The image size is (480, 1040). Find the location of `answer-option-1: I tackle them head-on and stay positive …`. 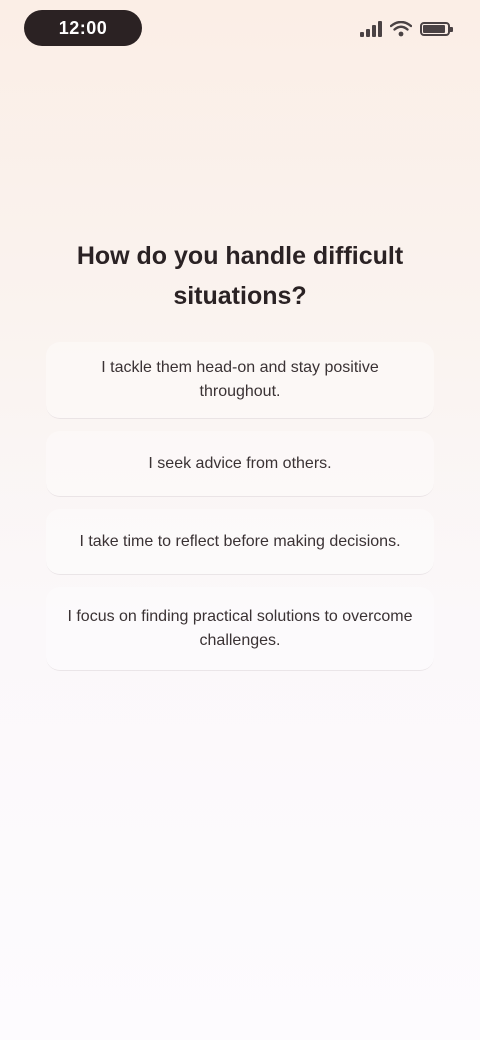

answer-option-1: I tackle them head-on and stay positive … is located at coordinates (240, 380).